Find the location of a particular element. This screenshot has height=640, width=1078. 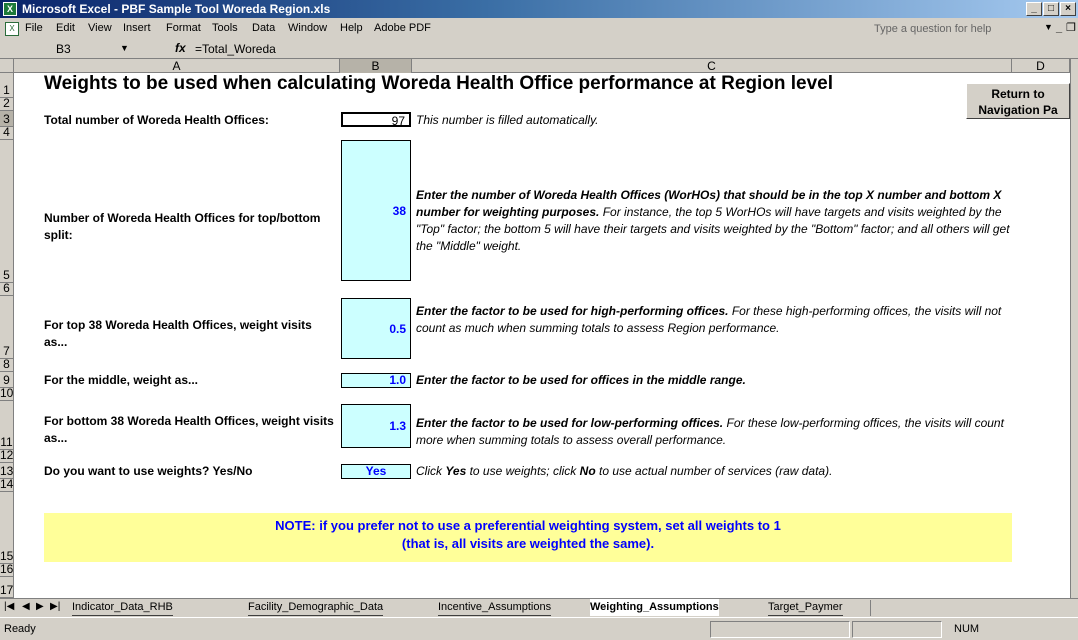

use-weights-desc-part: Click is located at coordinates (429, 471).